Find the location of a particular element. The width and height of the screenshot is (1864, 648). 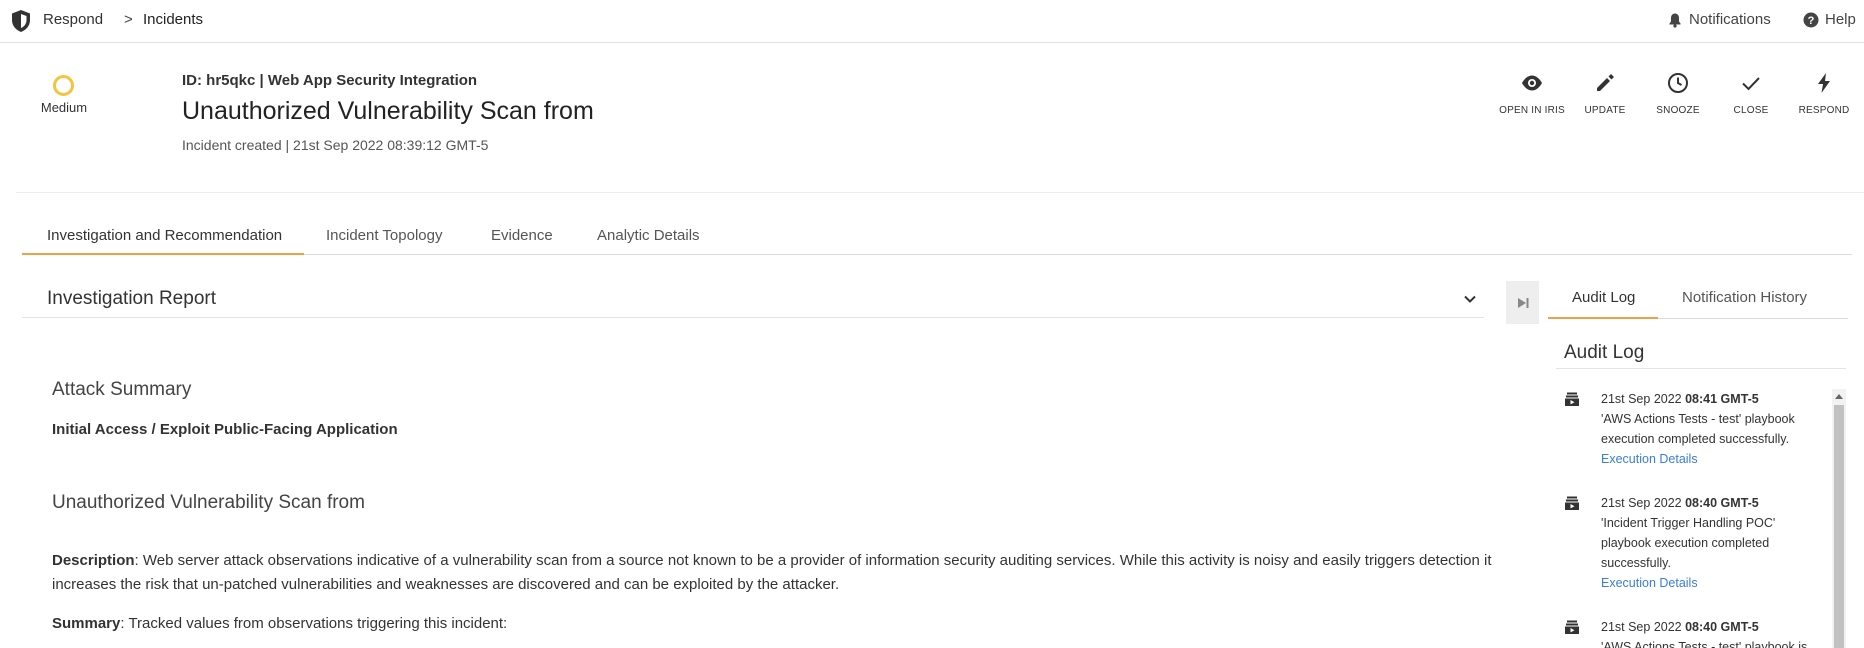

investigation-report-title: Investigation Report is located at coordinates (131, 298).